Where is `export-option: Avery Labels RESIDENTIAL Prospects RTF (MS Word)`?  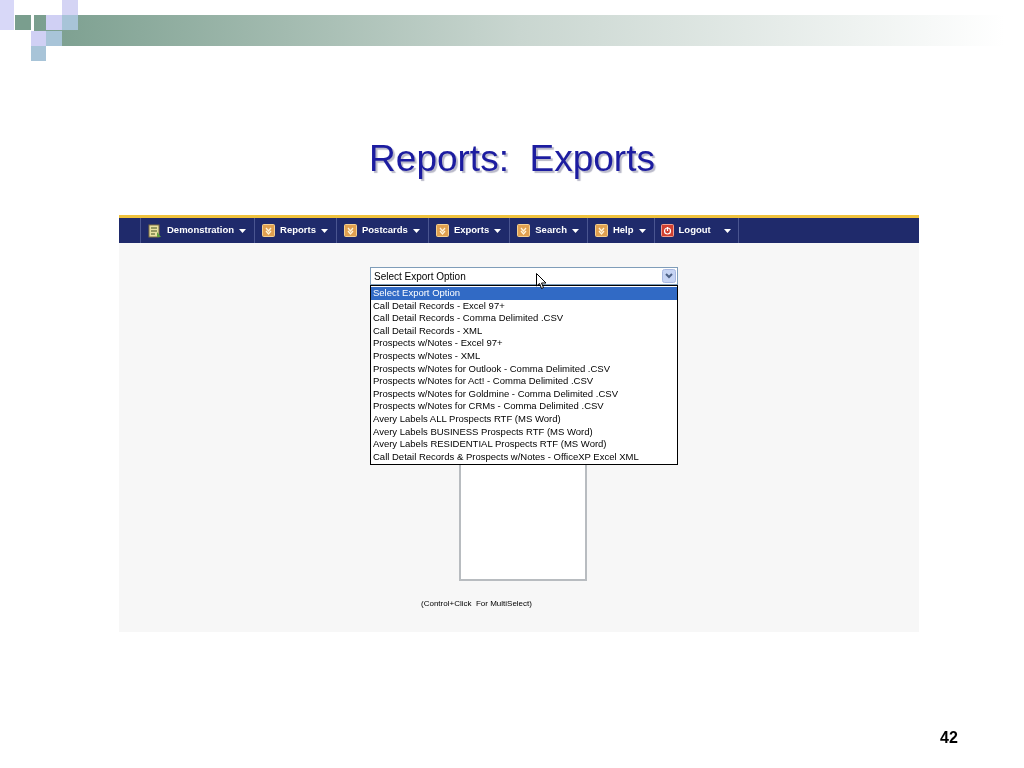 export-option: Avery Labels RESIDENTIAL Prospects RTF (MS Word) is located at coordinates (524, 444).